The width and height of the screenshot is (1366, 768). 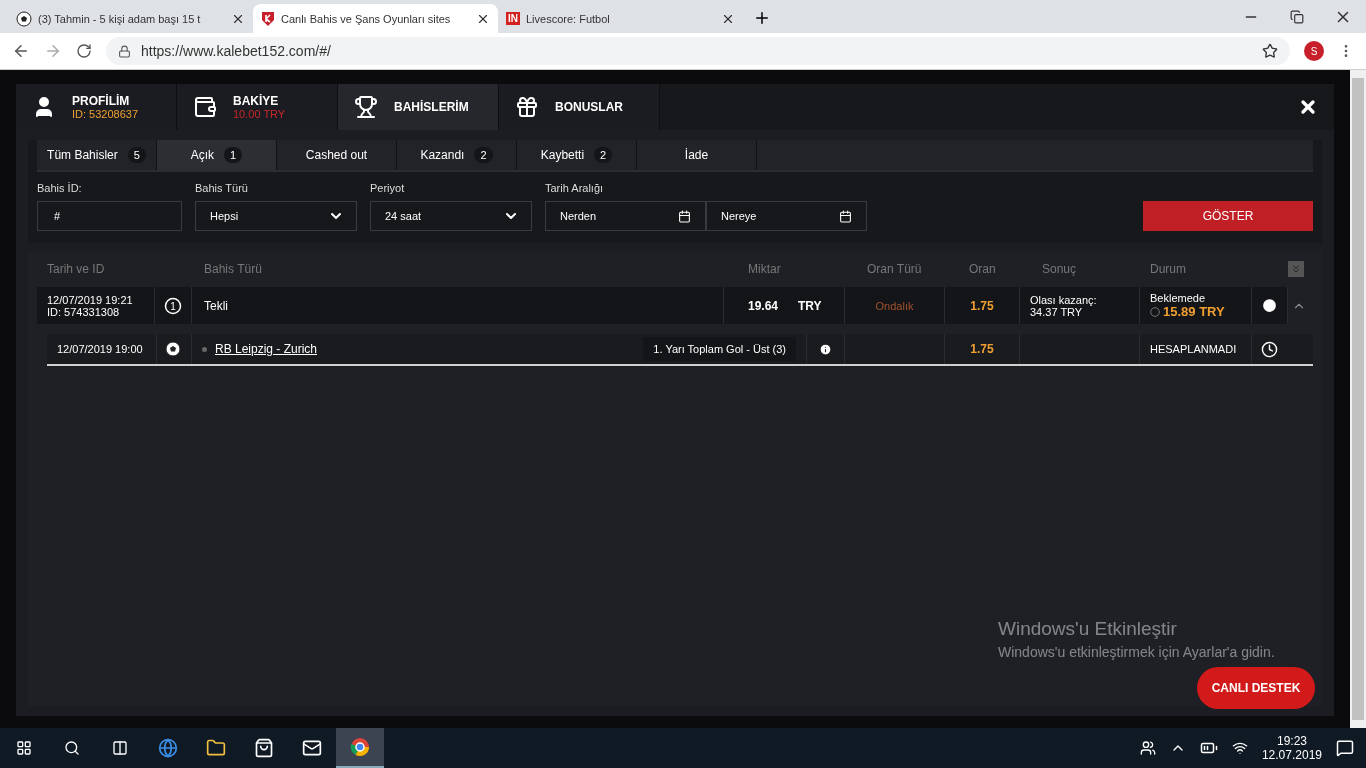 What do you see at coordinates (1194, 311) in the screenshot?
I see `cashout-amount: 15.89 TRY` at bounding box center [1194, 311].